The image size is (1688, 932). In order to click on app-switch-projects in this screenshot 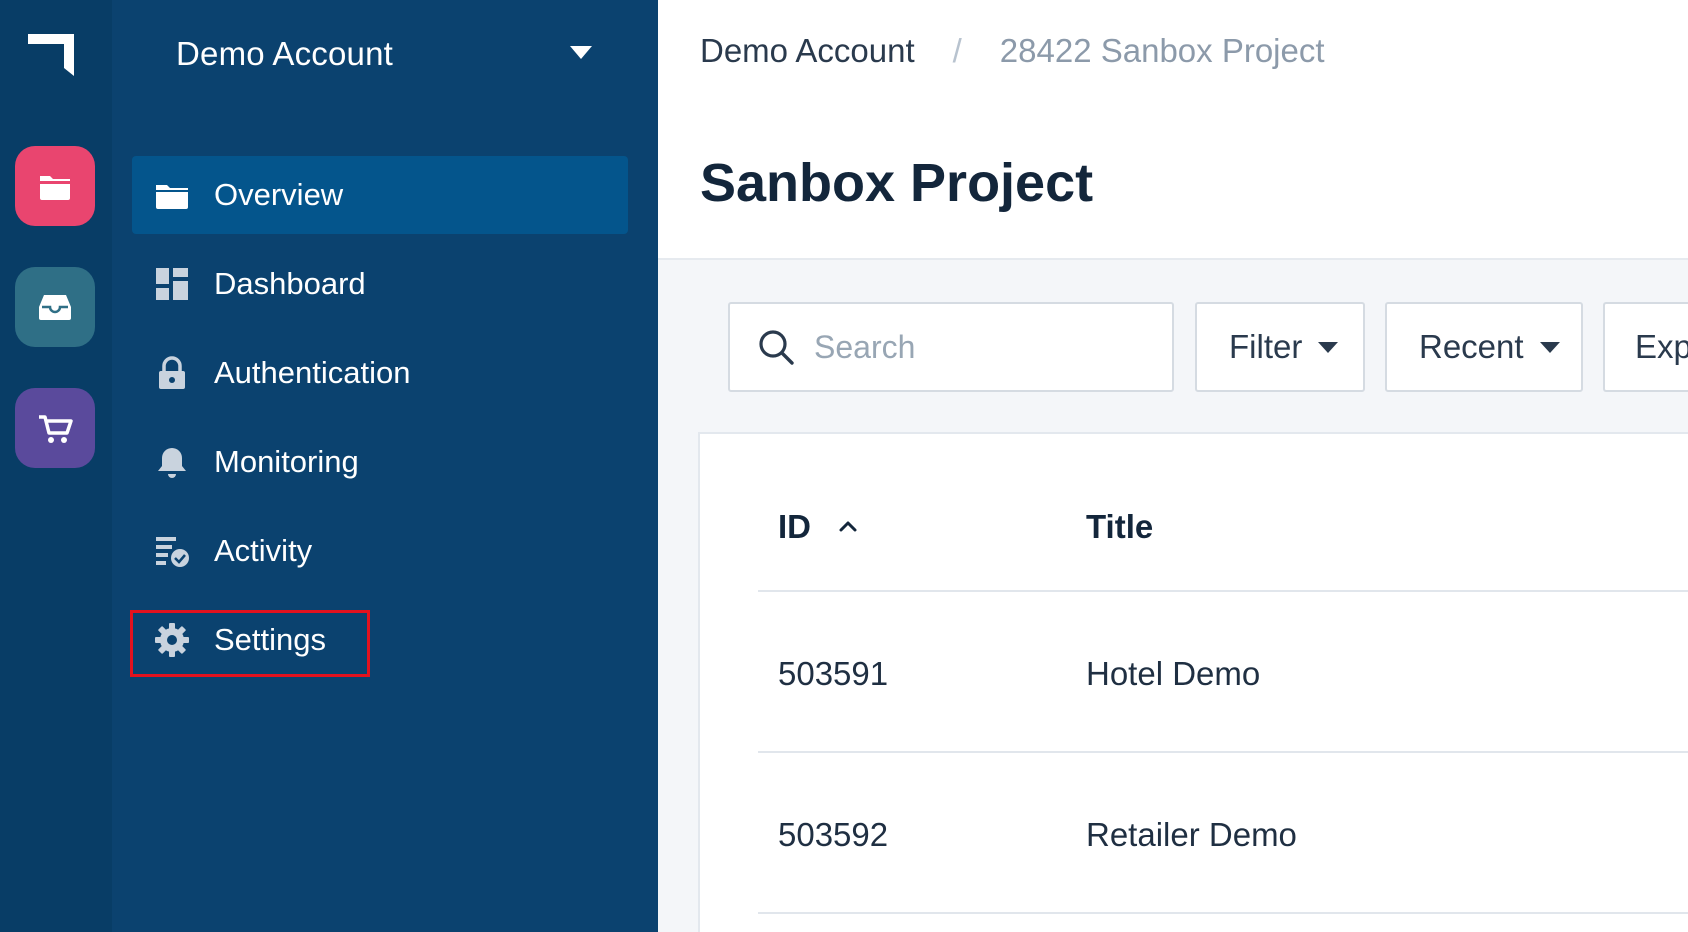, I will do `click(55, 186)`.